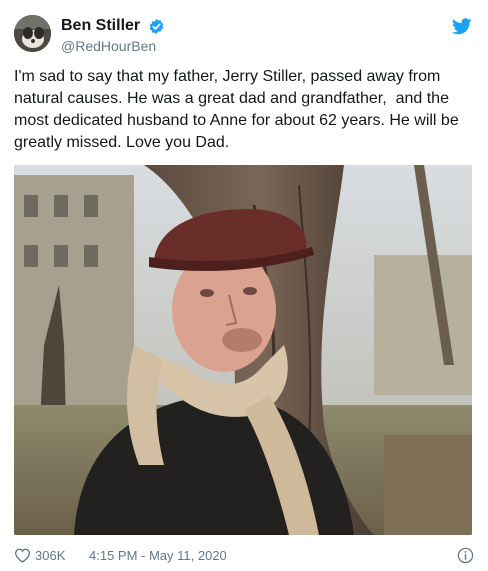 The image size is (488, 571). I want to click on author-names: Ben Stiller @RedHourBen, so click(113, 35).